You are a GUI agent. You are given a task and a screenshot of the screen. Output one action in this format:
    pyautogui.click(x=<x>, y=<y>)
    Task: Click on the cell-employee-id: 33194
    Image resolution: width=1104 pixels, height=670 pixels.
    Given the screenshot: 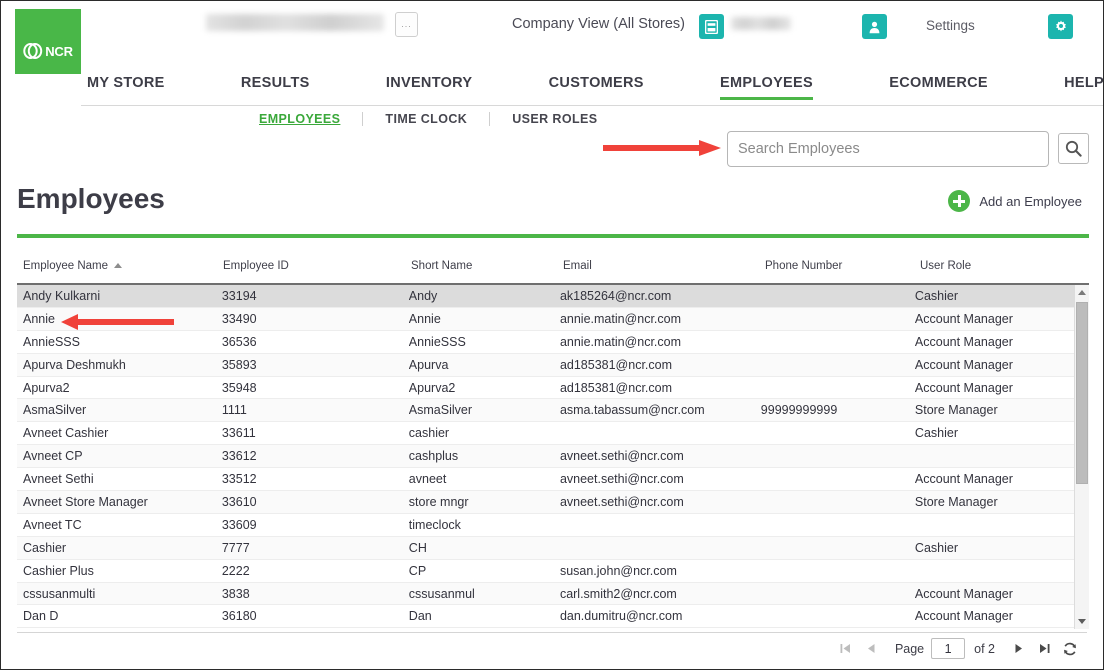 What is the action you would take?
    pyautogui.click(x=239, y=295)
    